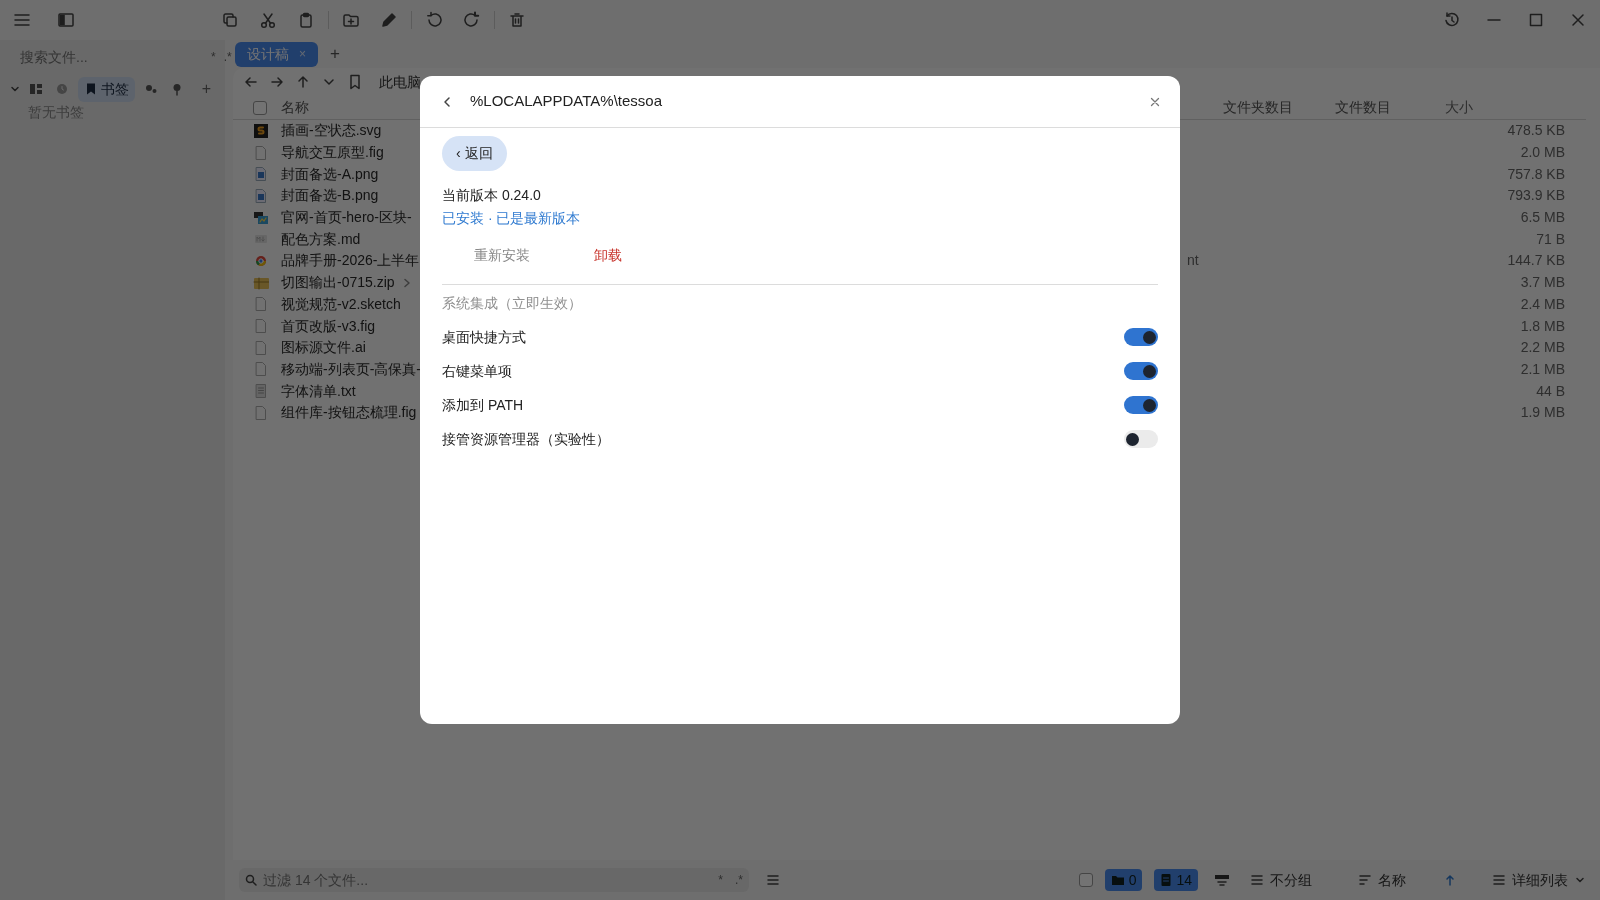  What do you see at coordinates (1193, 260) in the screenshot?
I see `table-cell: nt` at bounding box center [1193, 260].